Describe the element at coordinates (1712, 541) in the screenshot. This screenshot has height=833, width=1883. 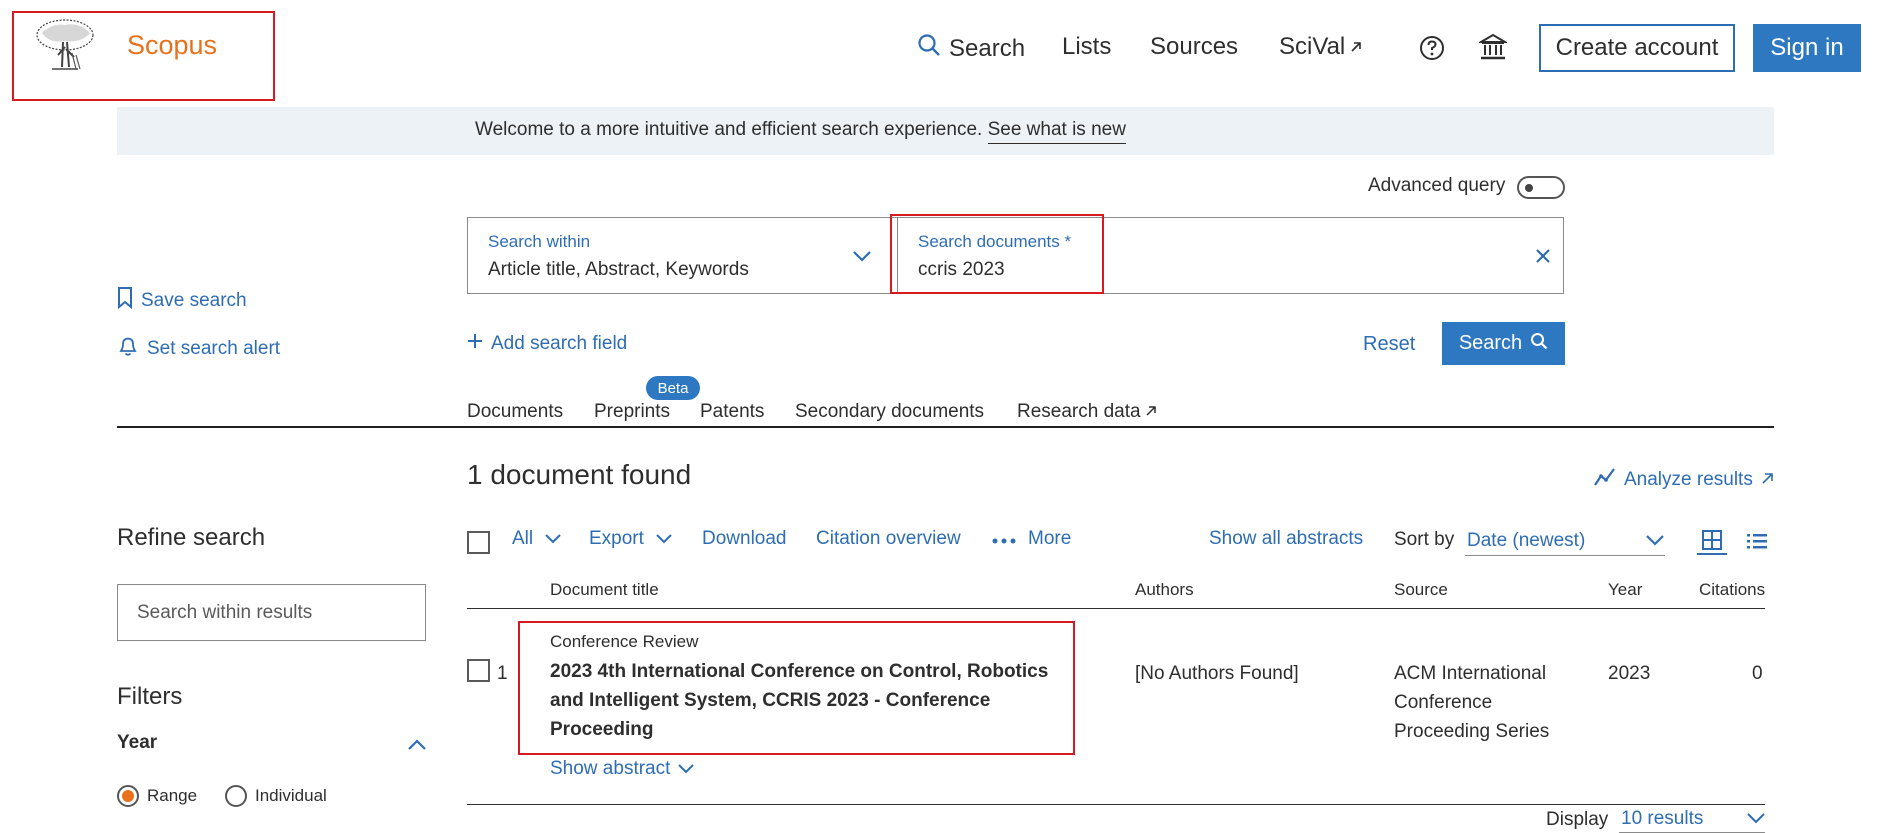
I see `grid-view-icon` at that location.